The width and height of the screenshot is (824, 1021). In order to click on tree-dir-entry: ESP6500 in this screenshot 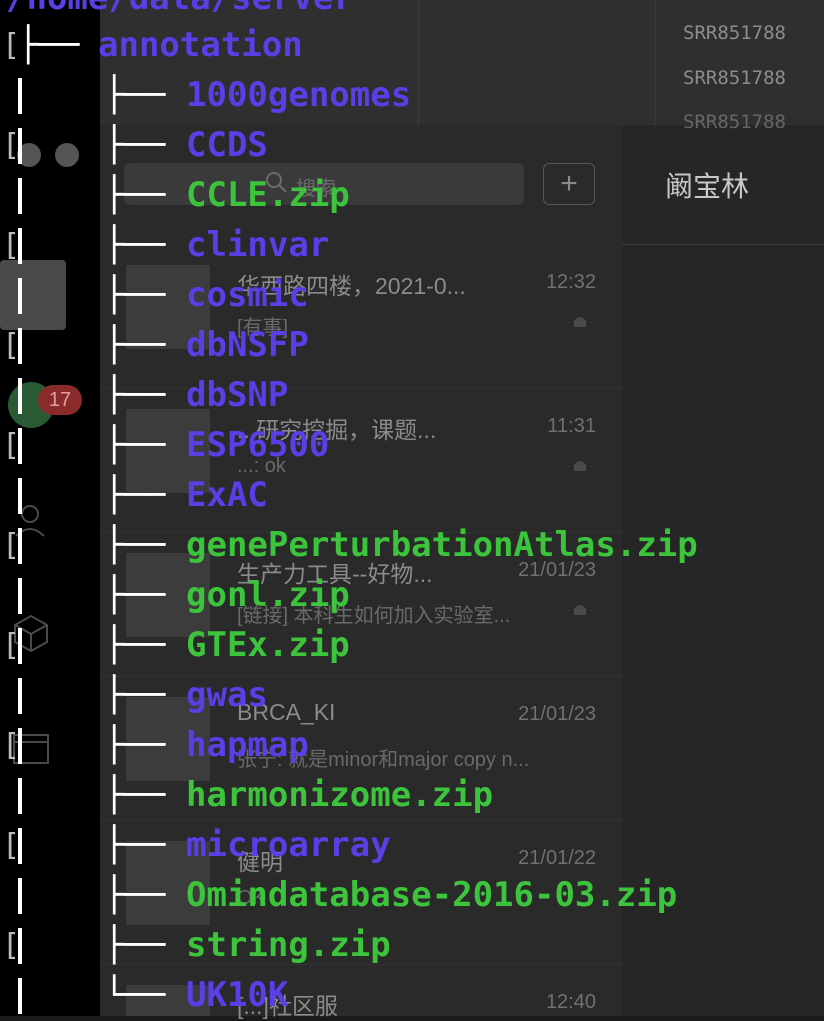, I will do `click(258, 445)`.